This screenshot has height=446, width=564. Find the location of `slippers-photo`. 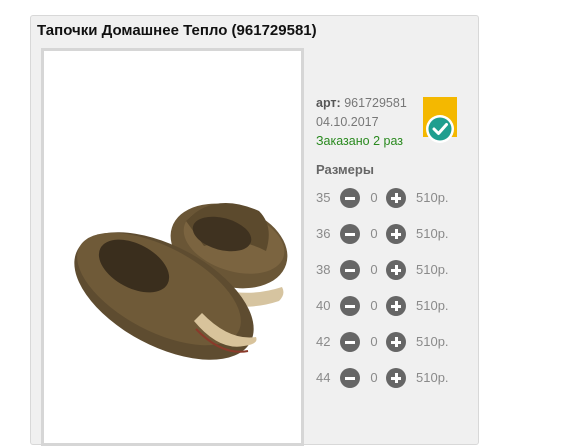

slippers-photo is located at coordinates (181, 281).